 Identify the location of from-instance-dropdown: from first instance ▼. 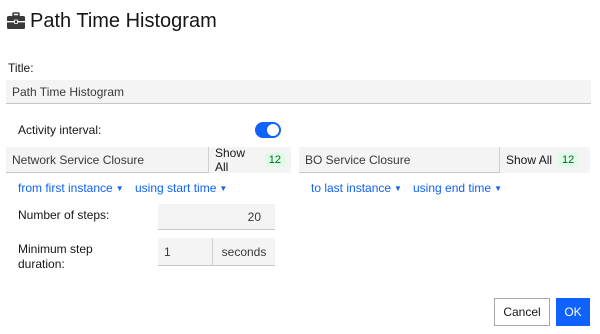
(71, 188).